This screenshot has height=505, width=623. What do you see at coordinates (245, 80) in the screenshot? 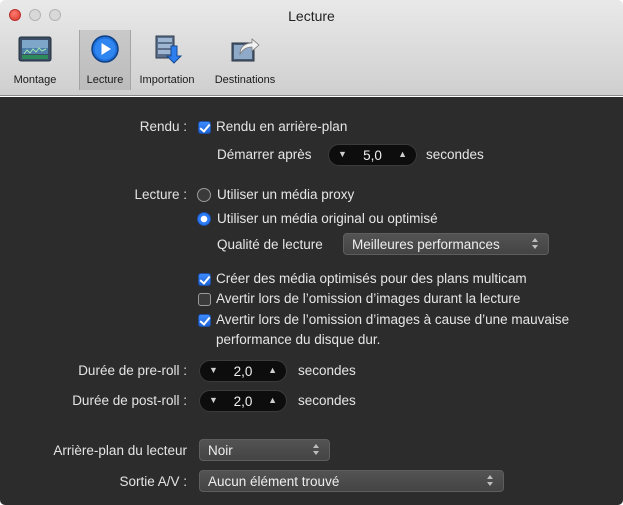
I see `tab-destinations-label: Destinations` at bounding box center [245, 80].